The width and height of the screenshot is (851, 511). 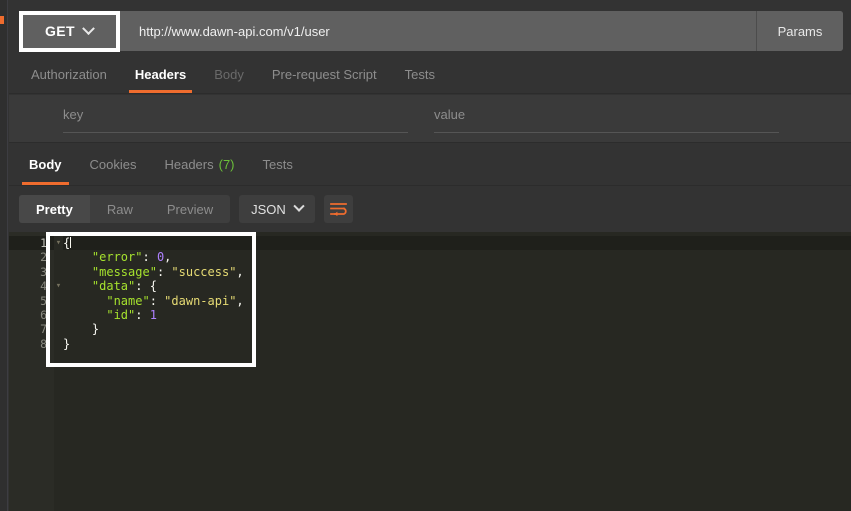 I want to click on format-mode-segmented-control: Pretty Raw Preview, so click(x=125, y=209).